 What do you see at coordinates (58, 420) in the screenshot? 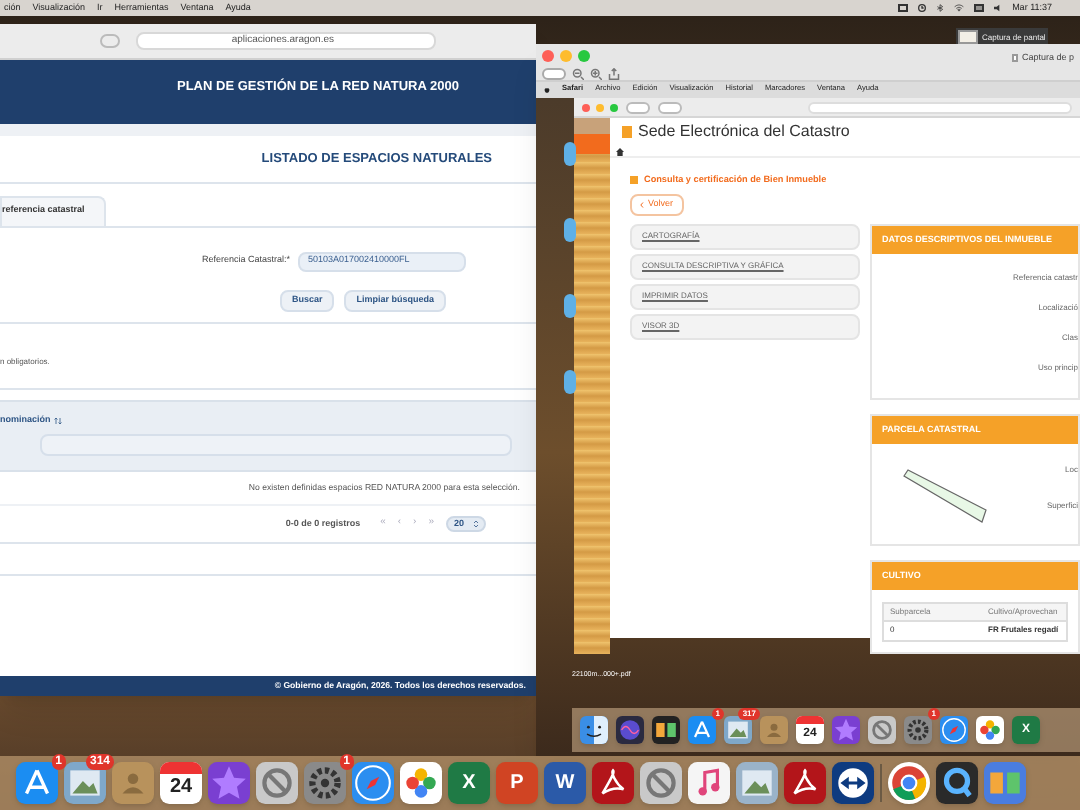
I see `sort-icon` at bounding box center [58, 420].